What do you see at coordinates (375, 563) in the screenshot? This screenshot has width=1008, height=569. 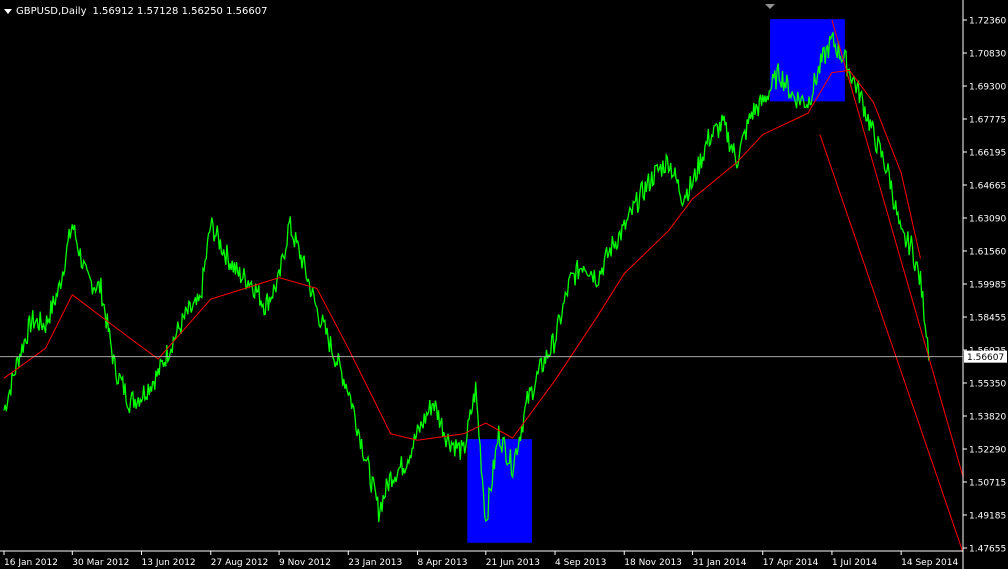 I see `x-tick-label: 23 Jan 2013` at bounding box center [375, 563].